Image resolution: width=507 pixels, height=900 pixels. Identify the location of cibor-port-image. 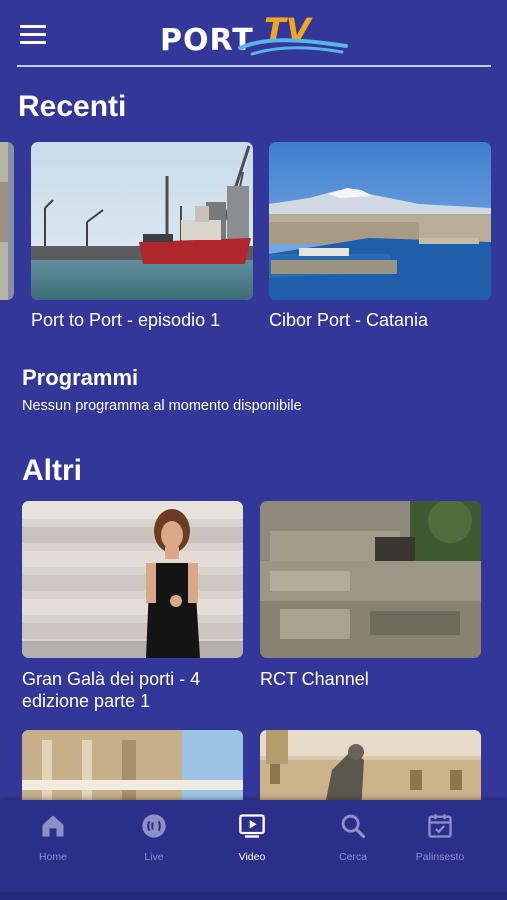
(380, 221).